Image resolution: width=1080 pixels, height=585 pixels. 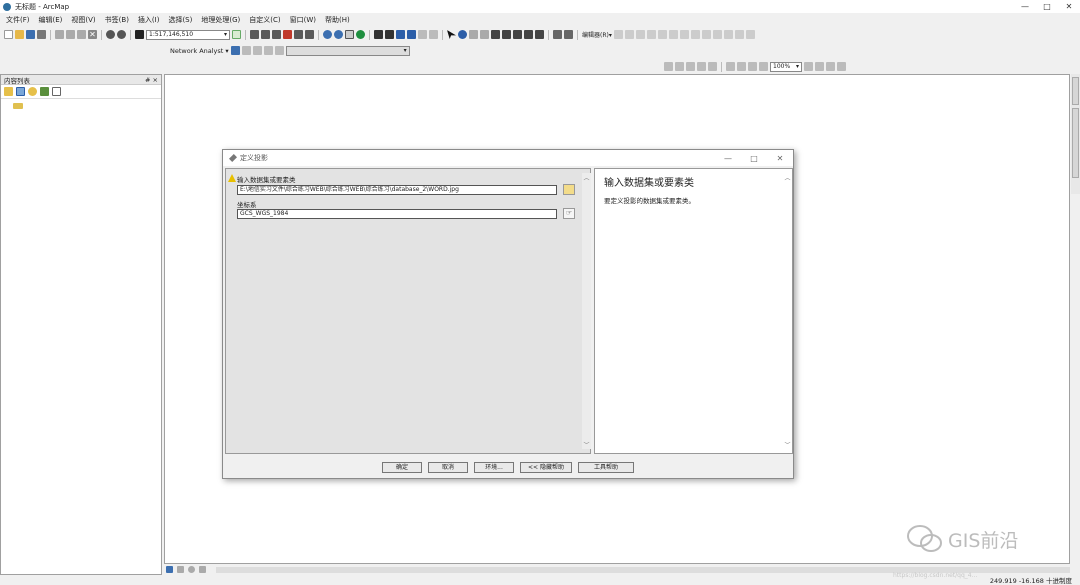 What do you see at coordinates (528, 34) in the screenshot?
I see `go-to-xy-icon` at bounding box center [528, 34].